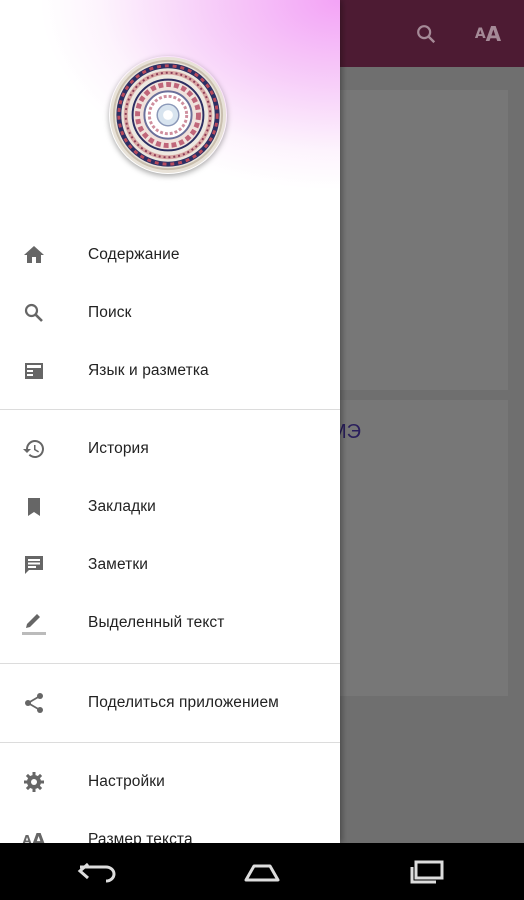 The height and width of the screenshot is (900, 524). What do you see at coordinates (34, 507) in the screenshot?
I see `bookmark-icon` at bounding box center [34, 507].